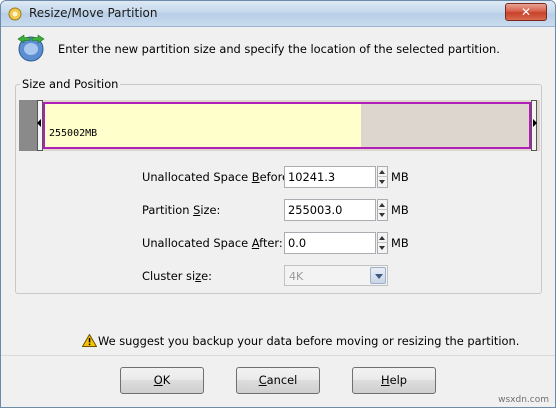 Image resolution: width=556 pixels, height=408 pixels. What do you see at coordinates (378, 275) in the screenshot?
I see `chevron-down-icon` at bounding box center [378, 275].